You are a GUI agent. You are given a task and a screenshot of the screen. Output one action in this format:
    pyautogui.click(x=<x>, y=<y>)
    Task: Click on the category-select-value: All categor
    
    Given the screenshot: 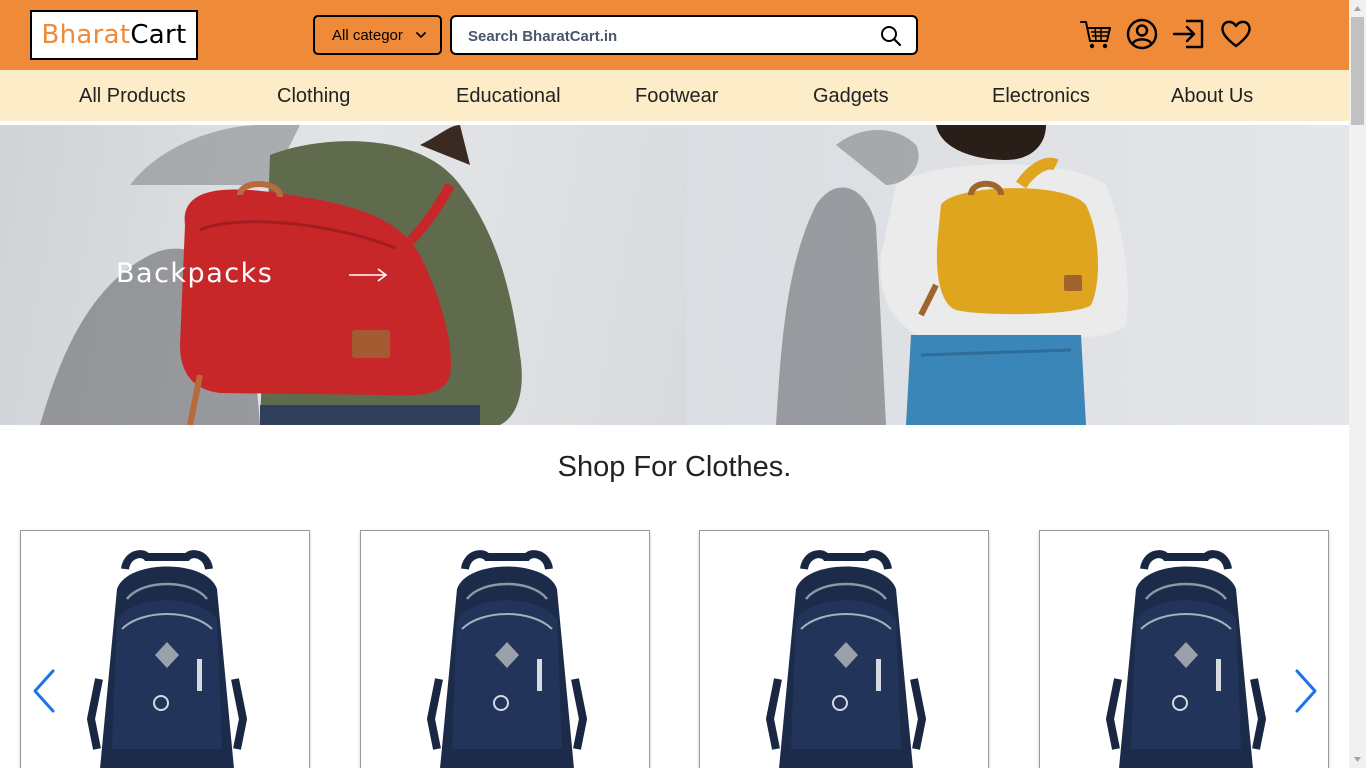 What is the action you would take?
    pyautogui.click(x=367, y=35)
    